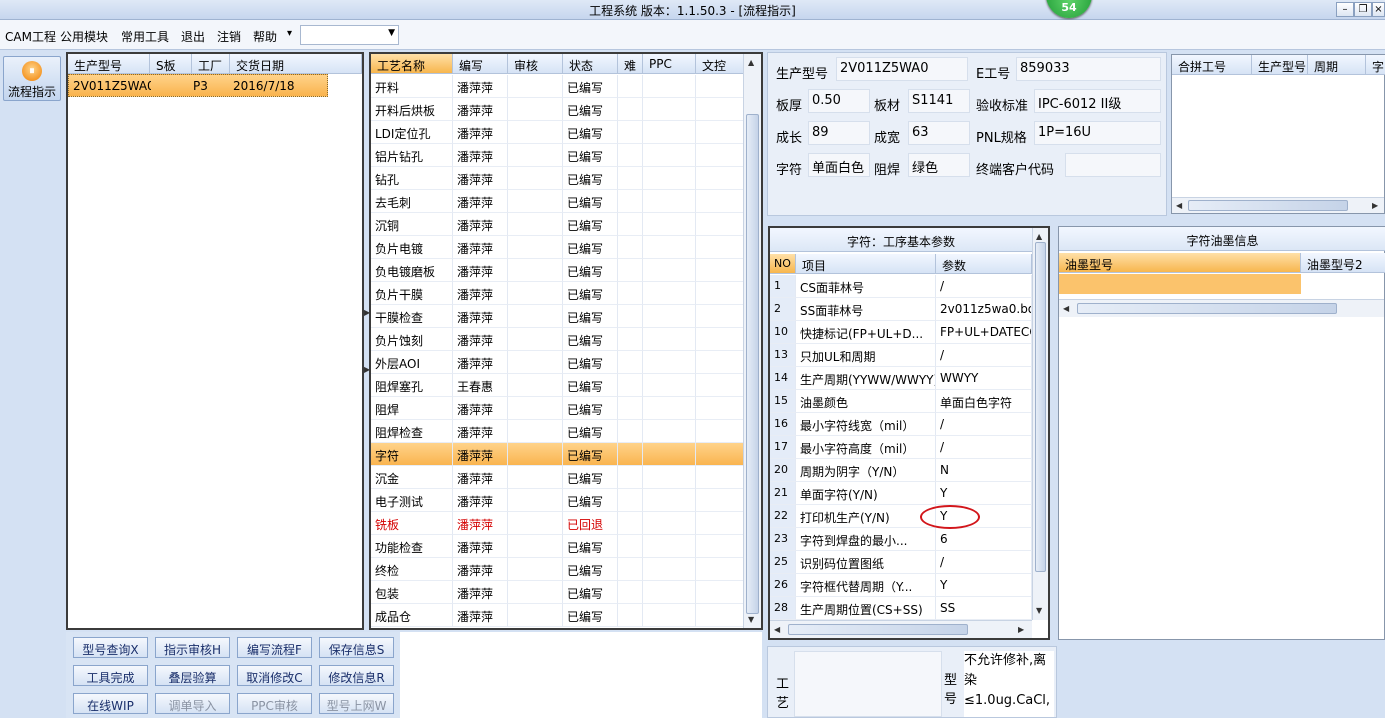 This screenshot has width=1385, height=718. What do you see at coordinates (901, 355) in the screenshot?
I see `table-row: 13 只加UL和周期 /` at bounding box center [901, 355].